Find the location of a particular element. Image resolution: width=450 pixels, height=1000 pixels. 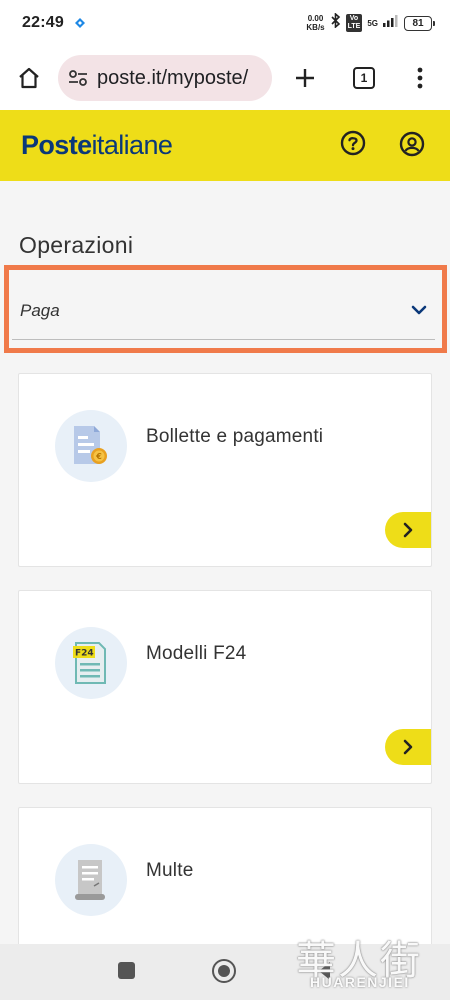

tab-switcher-button: 1 is located at coordinates (364, 78).